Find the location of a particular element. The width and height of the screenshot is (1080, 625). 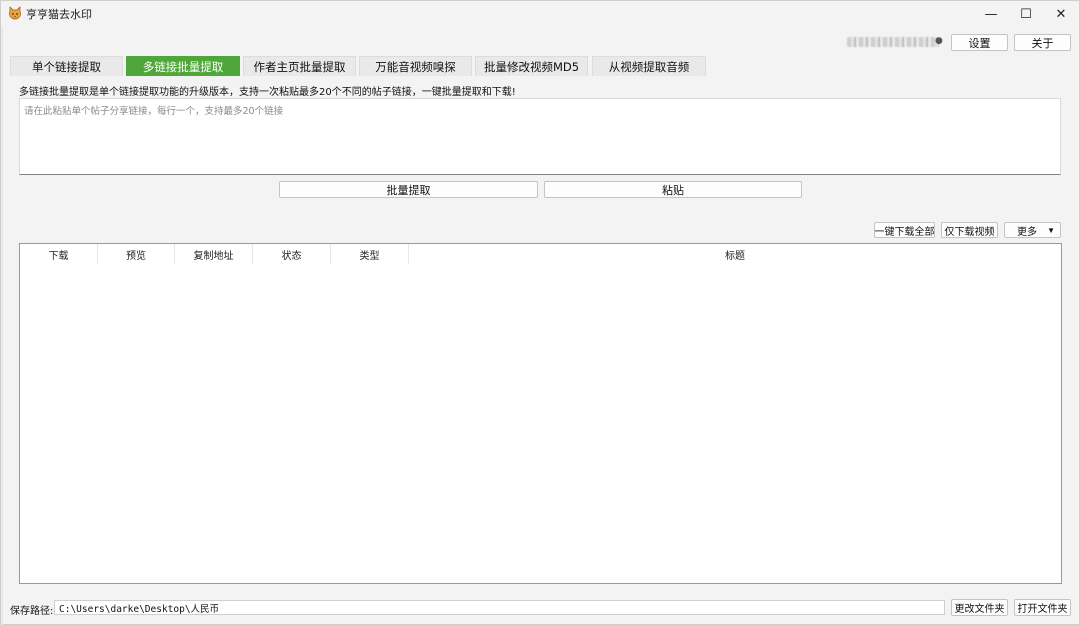

title-bar: 亨亨猫去水印 — ☐ ✕ is located at coordinates (540, 14).